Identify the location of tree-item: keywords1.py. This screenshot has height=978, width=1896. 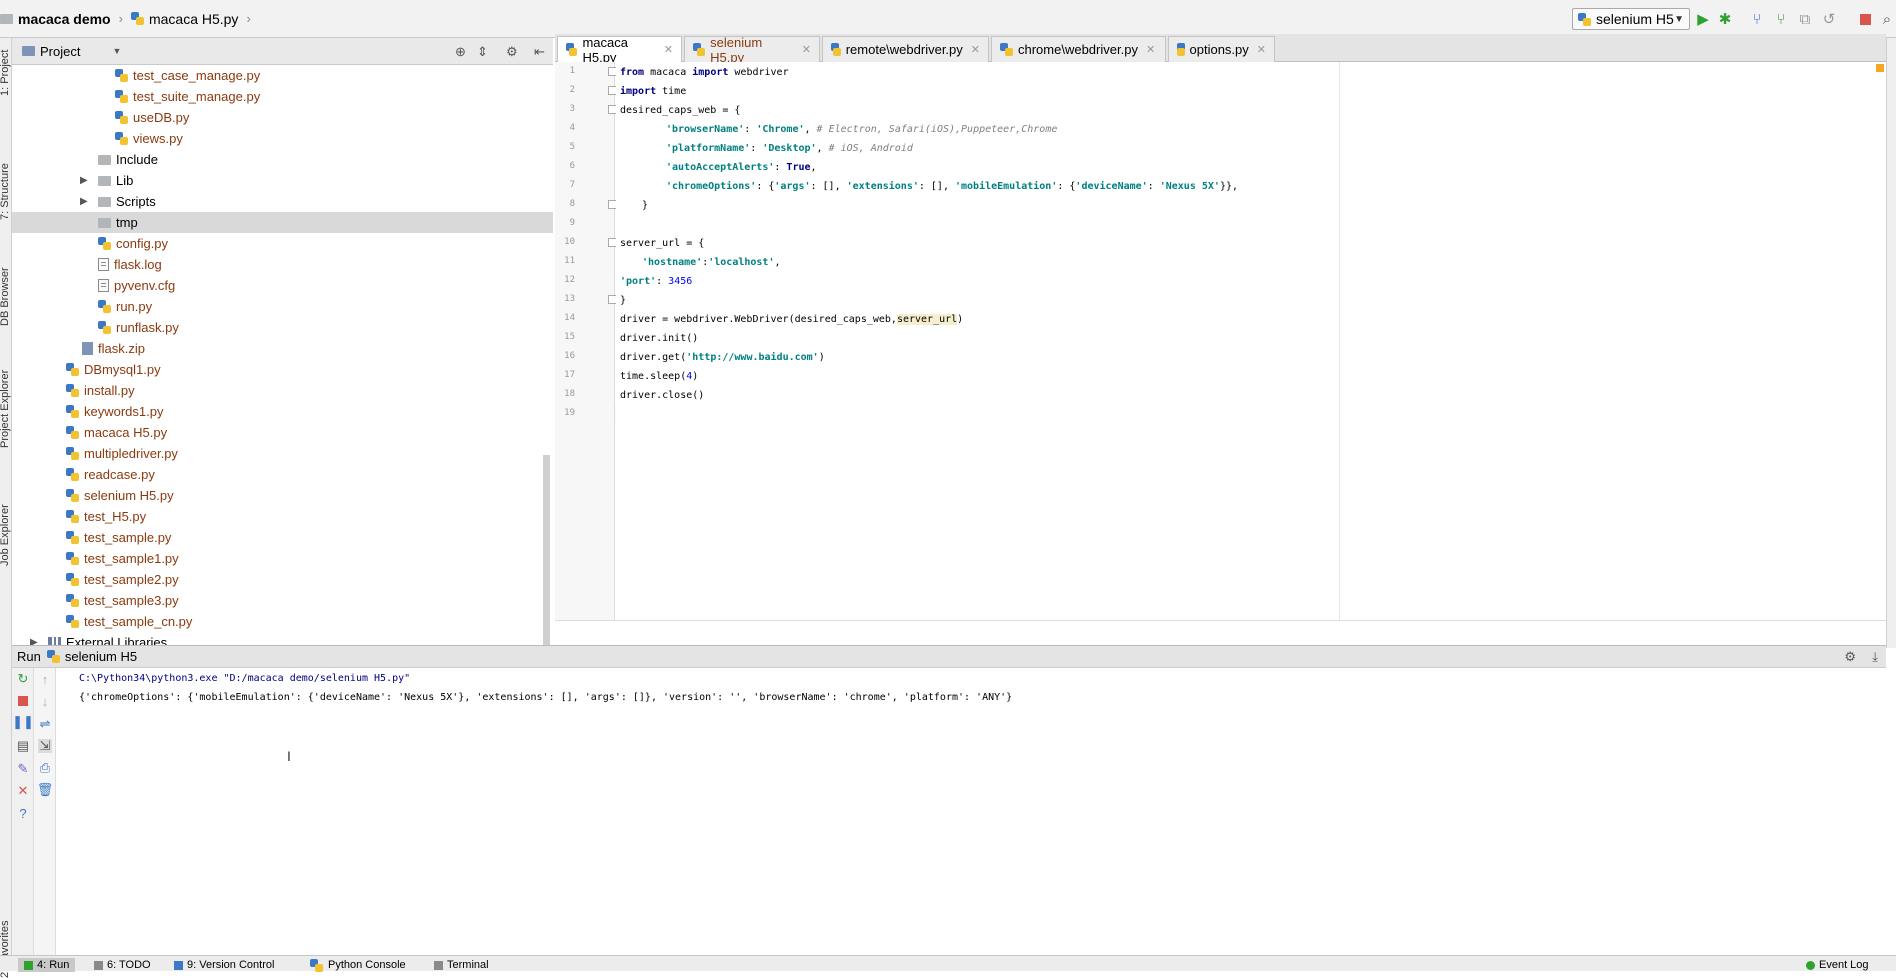
(282, 411).